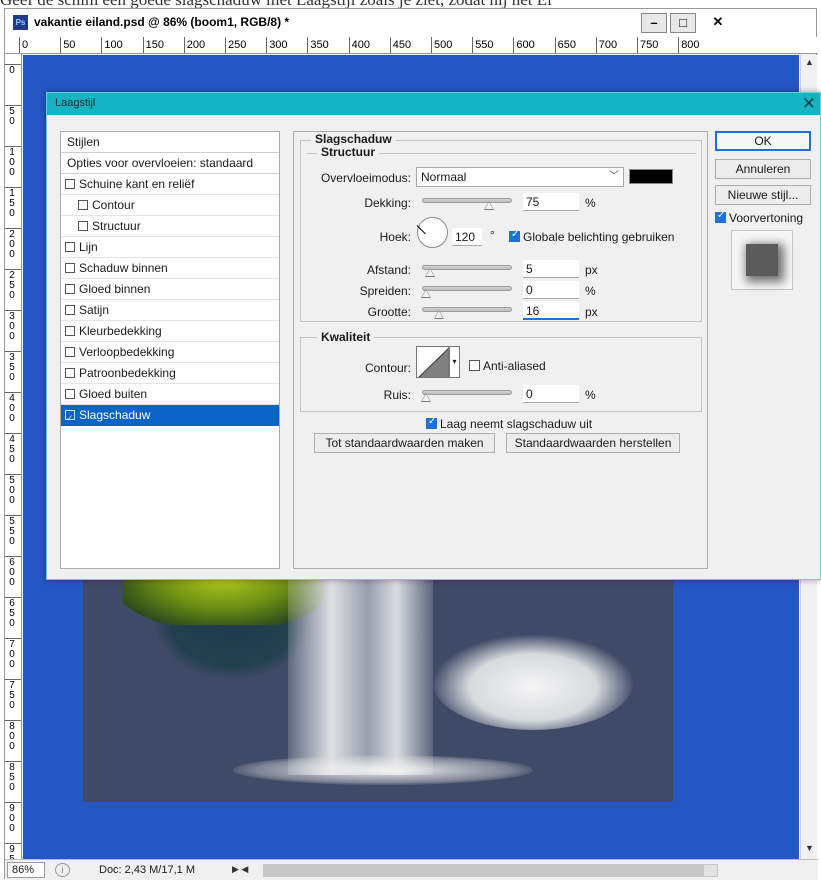 This screenshot has height=880, width=821. What do you see at coordinates (514, 235) in the screenshot?
I see `global-light-check-icon` at bounding box center [514, 235].